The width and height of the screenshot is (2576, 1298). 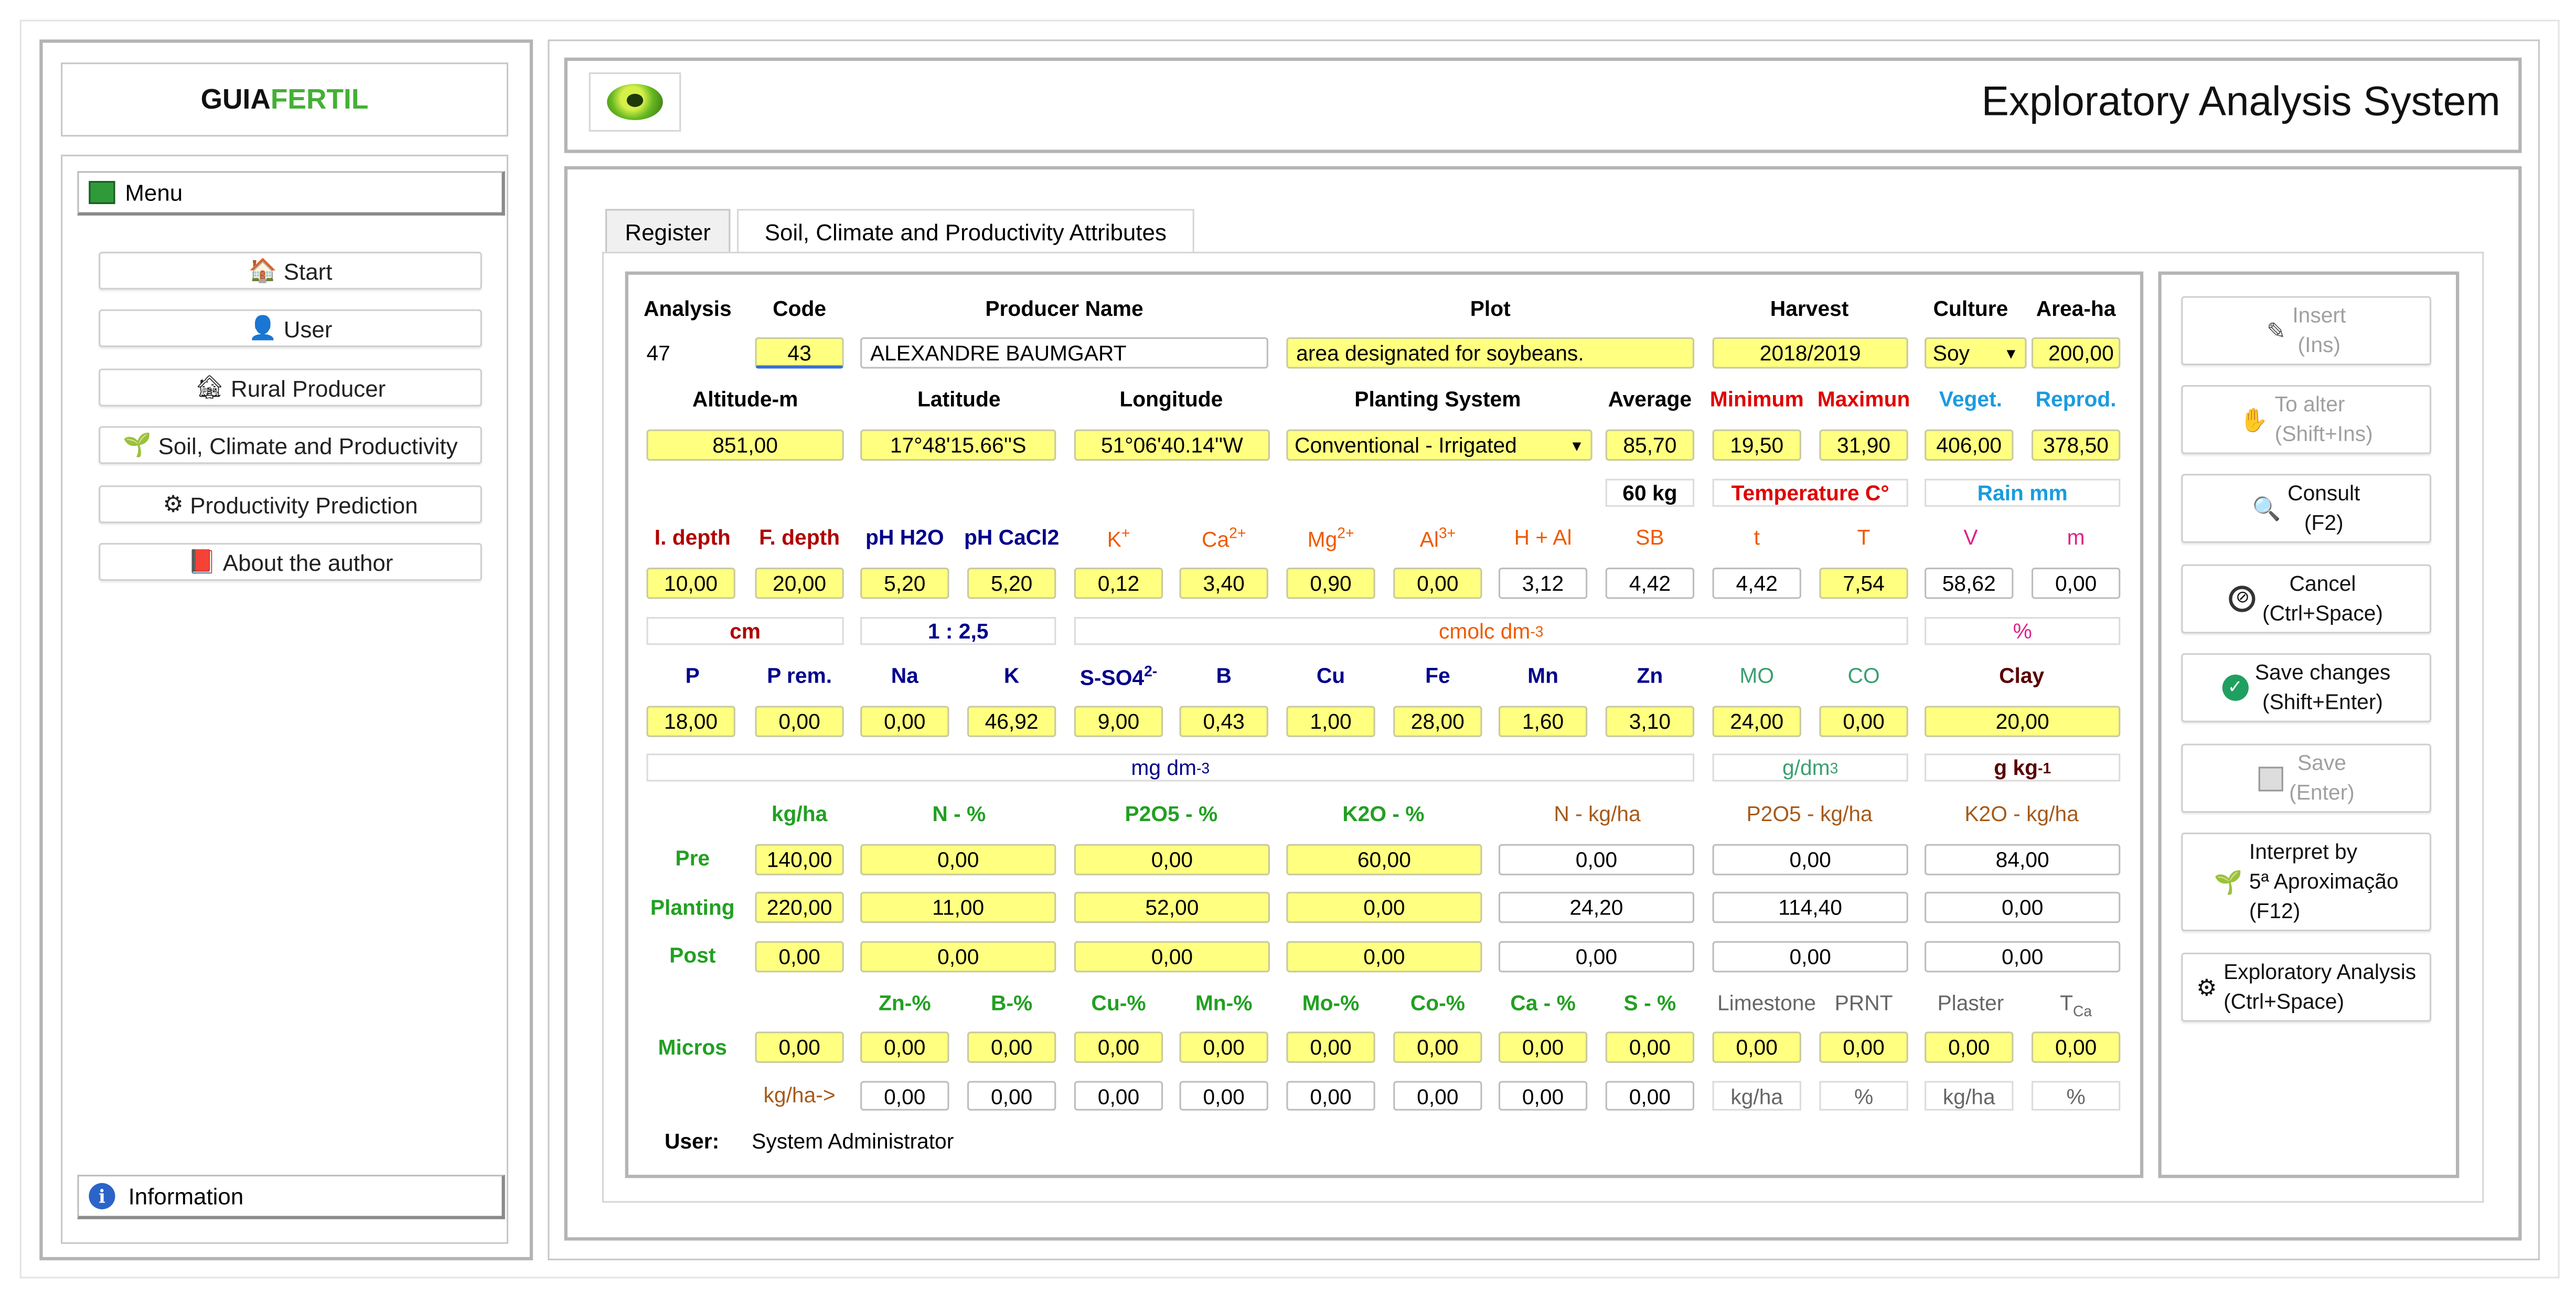 What do you see at coordinates (2306, 687) in the screenshot?
I see `save-changes-button: ✓ Save changes (Shift+Enter)` at bounding box center [2306, 687].